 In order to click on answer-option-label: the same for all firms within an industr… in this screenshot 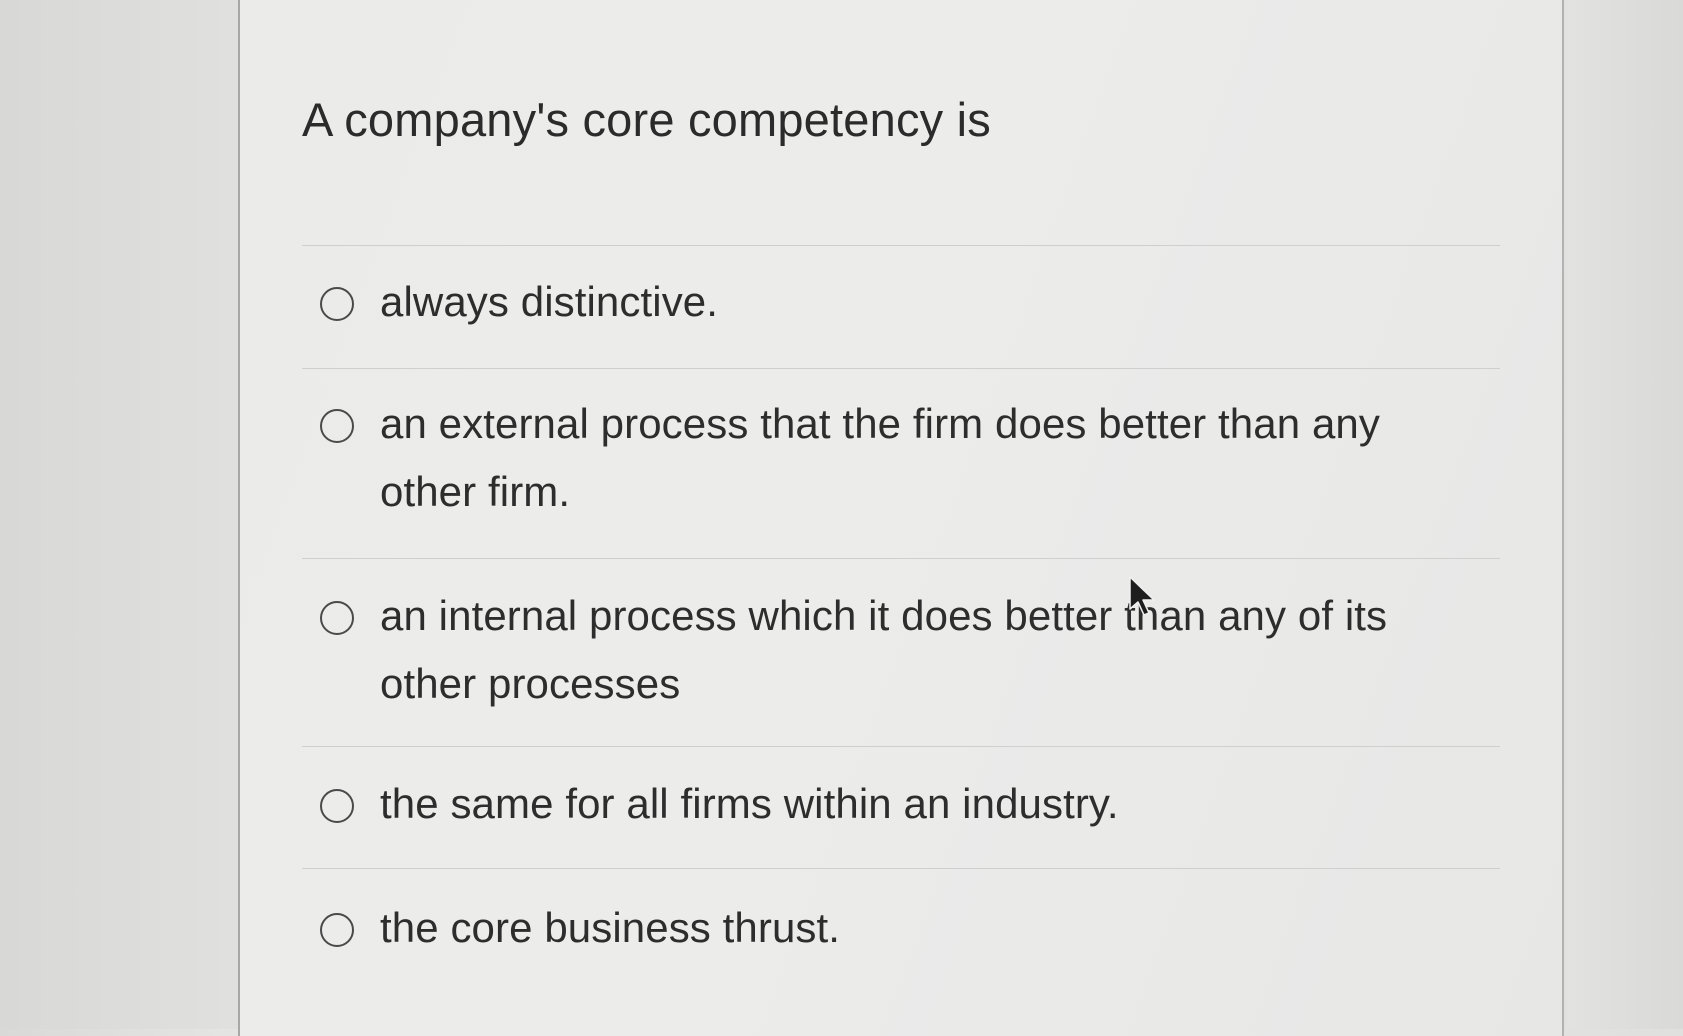, I will do `click(749, 803)`.